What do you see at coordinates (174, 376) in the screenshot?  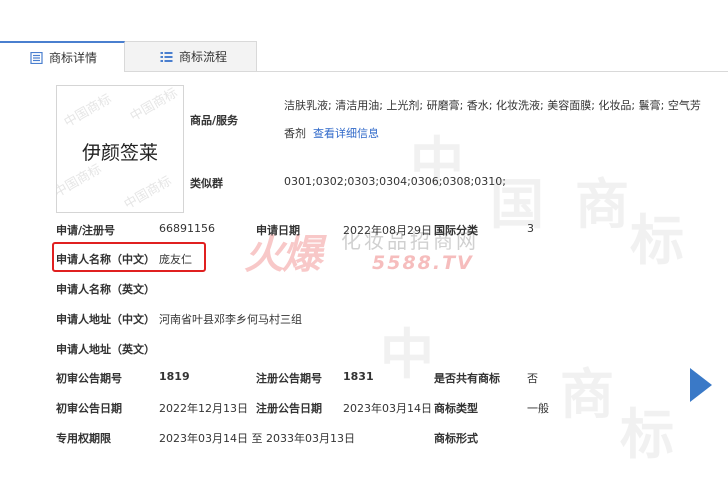 I see `prelim-no-value: 1819` at bounding box center [174, 376].